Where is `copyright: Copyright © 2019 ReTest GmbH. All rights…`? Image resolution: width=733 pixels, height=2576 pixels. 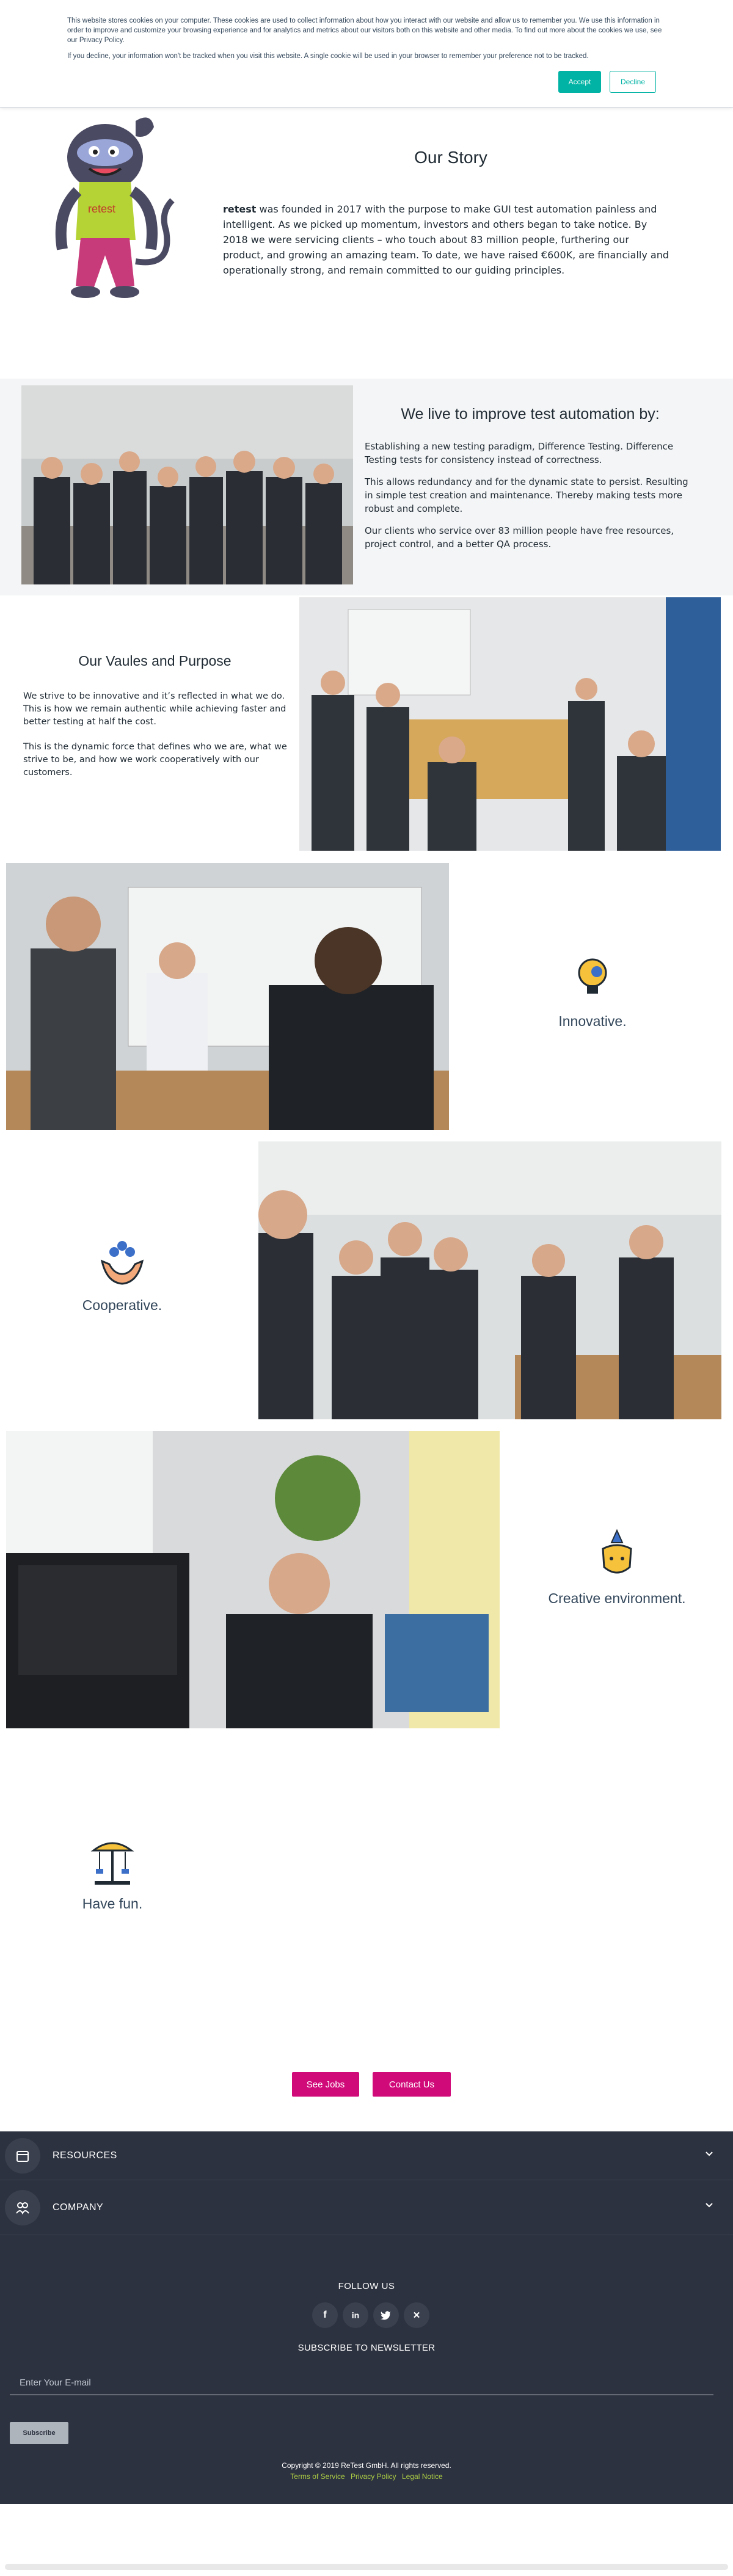 copyright: Copyright © 2019 ReTest GmbH. All rights… is located at coordinates (366, 2465).